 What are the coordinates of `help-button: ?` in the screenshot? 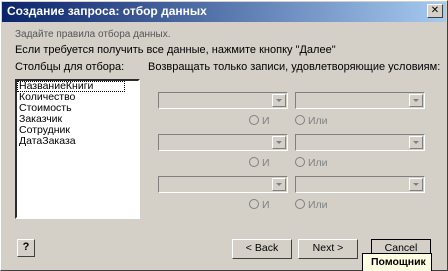 It's located at (26, 248).